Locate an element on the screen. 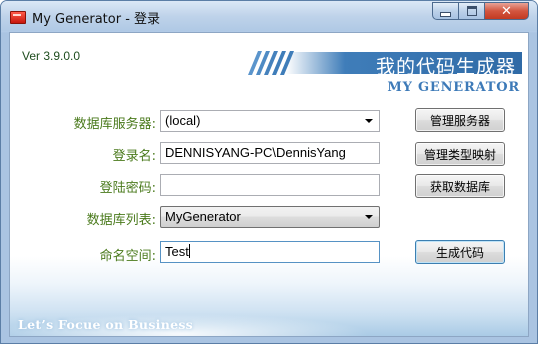 This screenshot has height=344, width=538. namespace-value: Test is located at coordinates (177, 251).